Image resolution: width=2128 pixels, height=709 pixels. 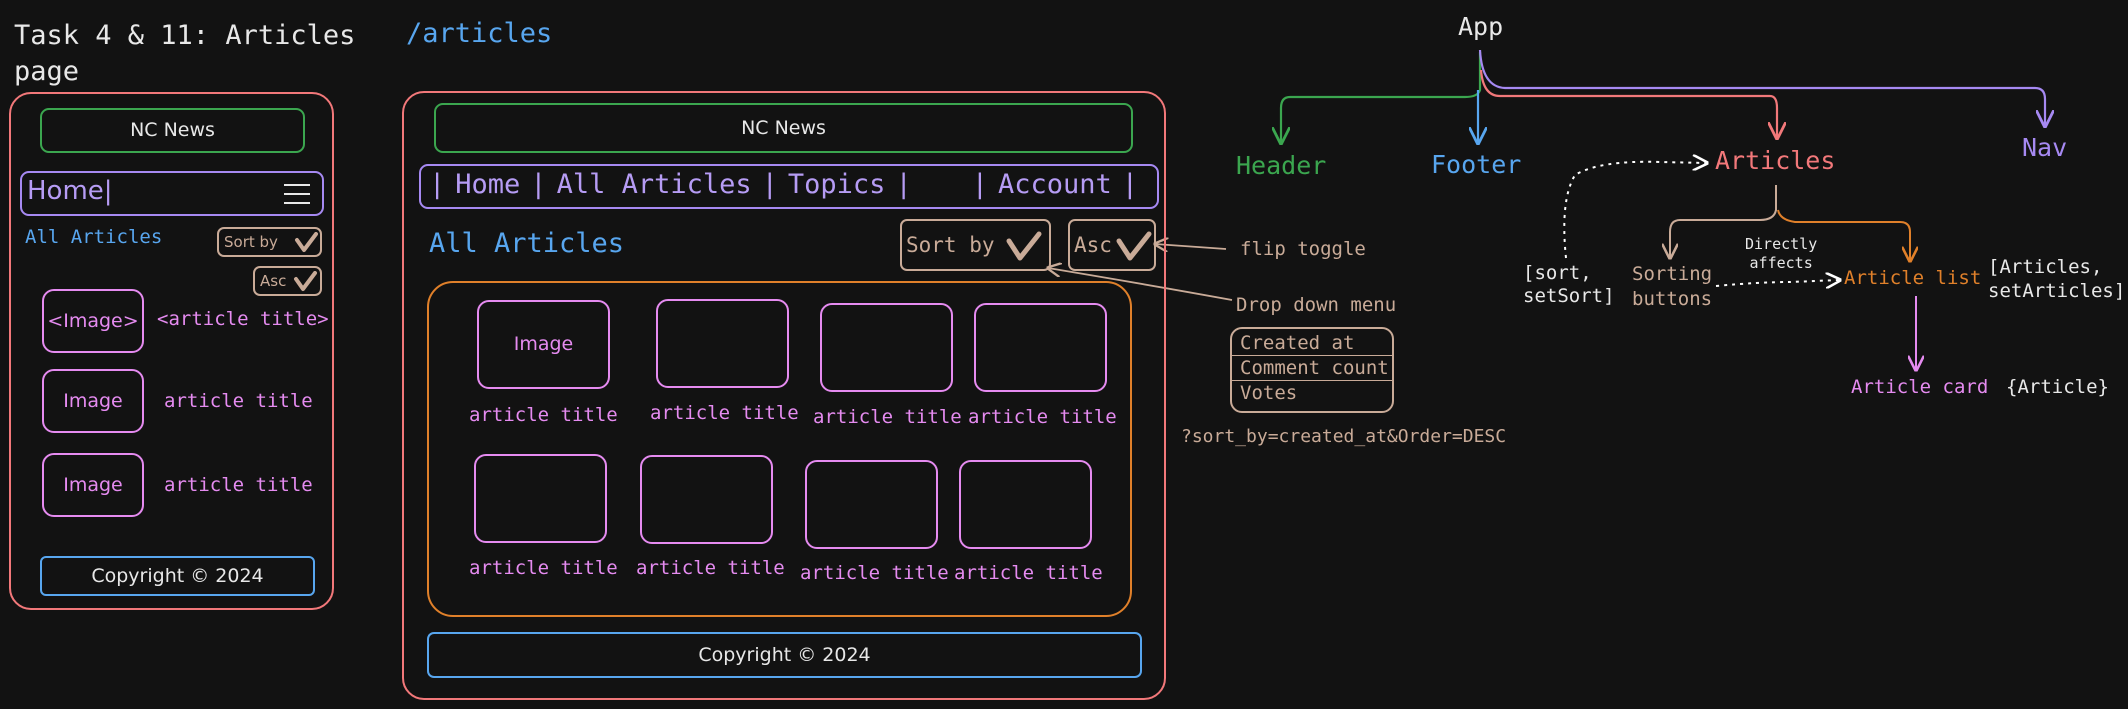 What do you see at coordinates (1775, 160) in the screenshot?
I see `tree-node-articles: Articles` at bounding box center [1775, 160].